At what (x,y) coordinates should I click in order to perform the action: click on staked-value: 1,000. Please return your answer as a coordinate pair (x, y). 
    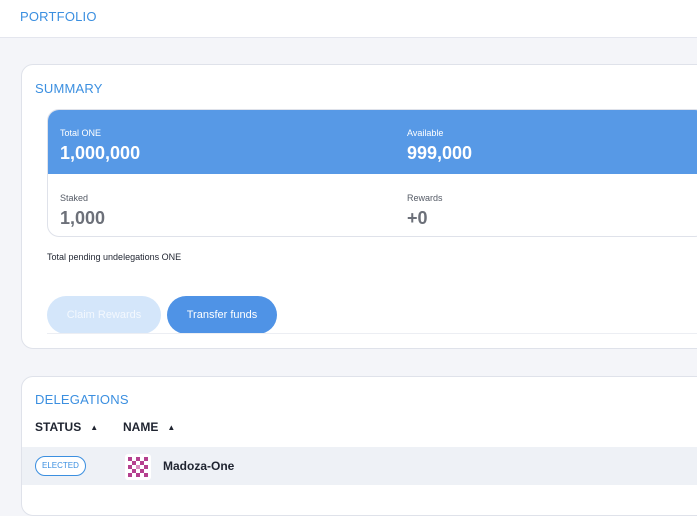
    Looking at the image, I should click on (83, 218).